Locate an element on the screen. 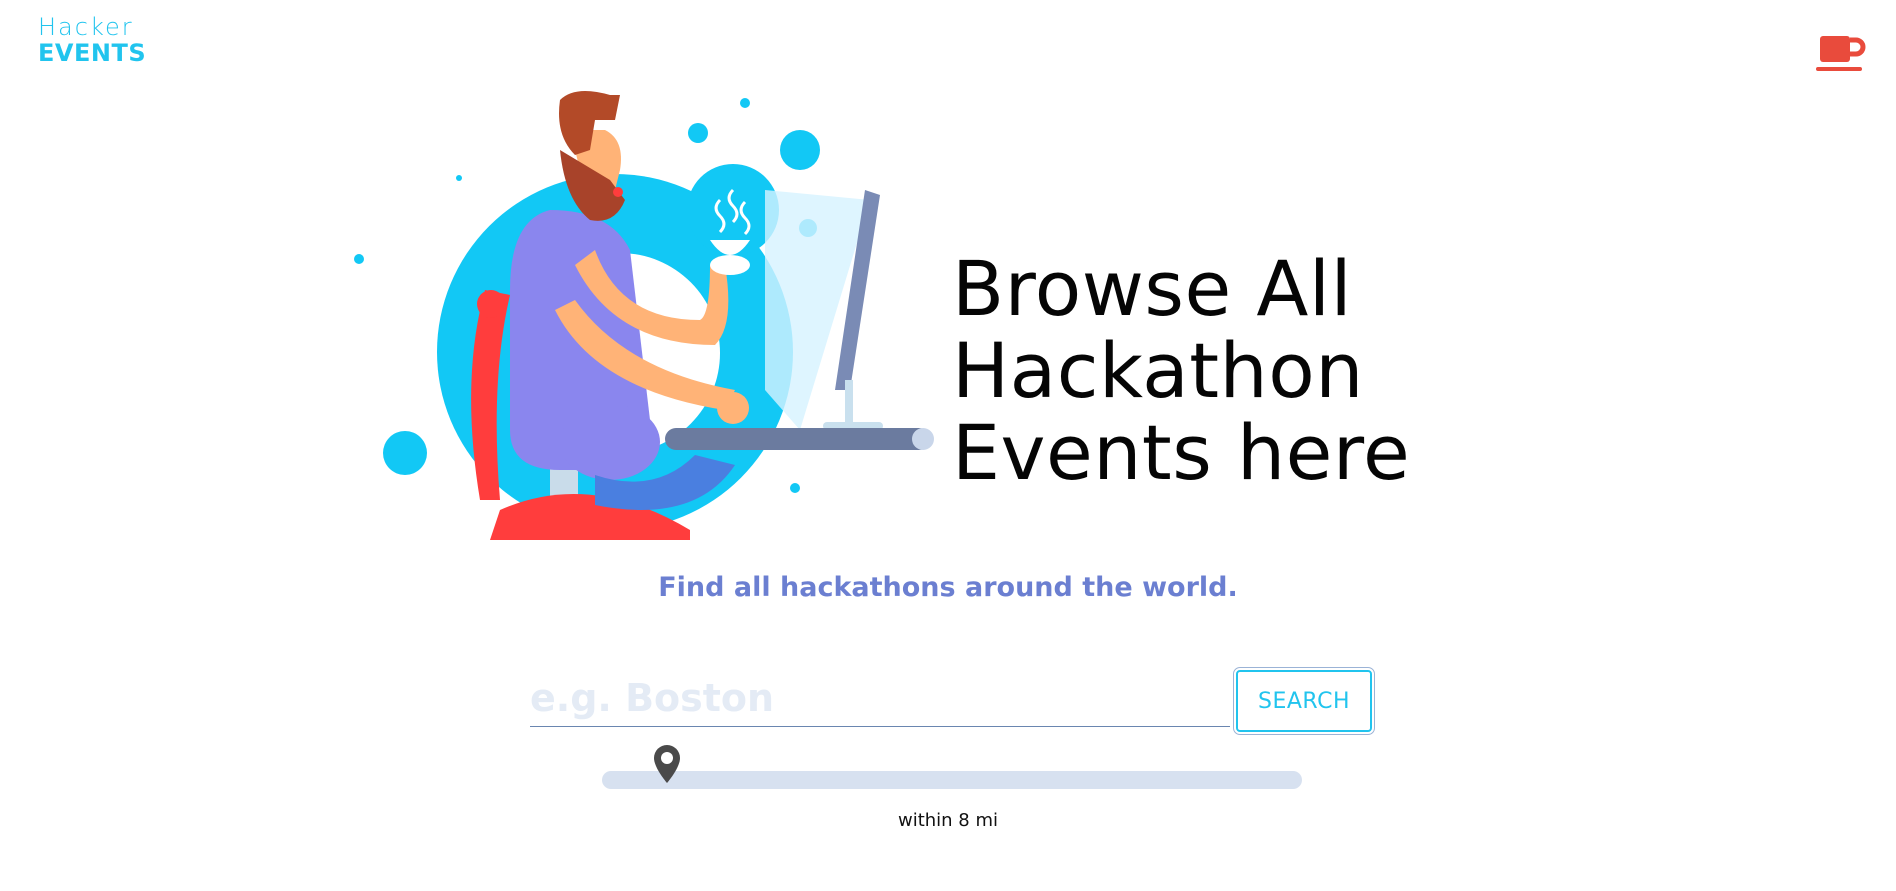  location-search-input is located at coordinates (880, 698).